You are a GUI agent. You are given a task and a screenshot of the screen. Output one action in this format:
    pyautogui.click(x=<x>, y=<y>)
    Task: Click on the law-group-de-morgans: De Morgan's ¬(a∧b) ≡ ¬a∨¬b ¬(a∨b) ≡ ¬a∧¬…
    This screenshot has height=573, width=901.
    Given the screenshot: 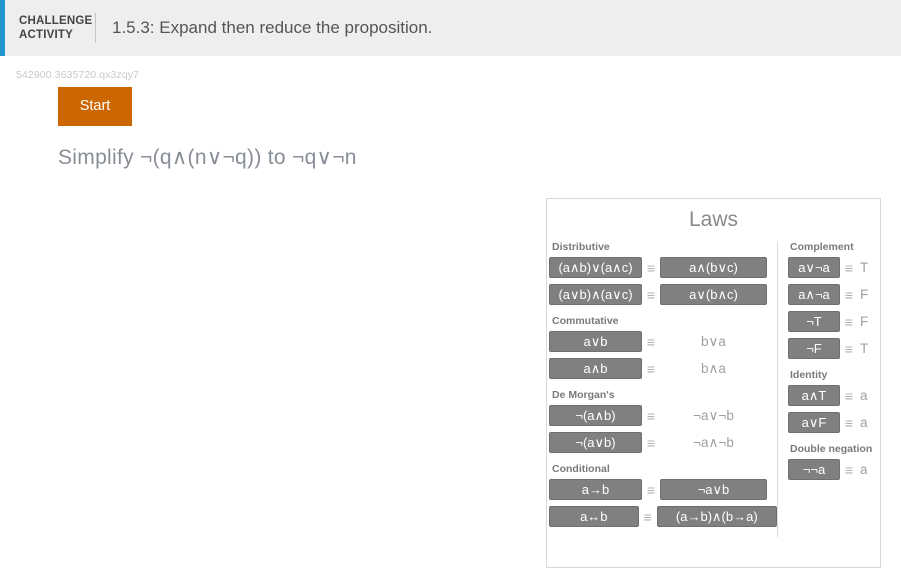 What is the action you would take?
    pyautogui.click(x=663, y=421)
    